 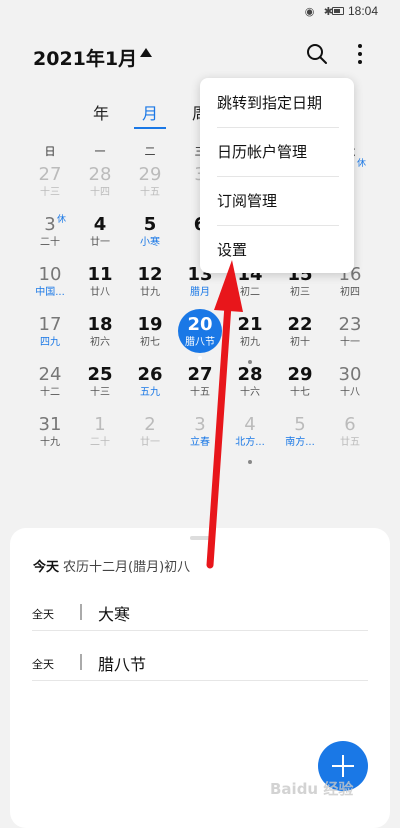 What do you see at coordinates (100, 374) in the screenshot?
I see `day-number: 25` at bounding box center [100, 374].